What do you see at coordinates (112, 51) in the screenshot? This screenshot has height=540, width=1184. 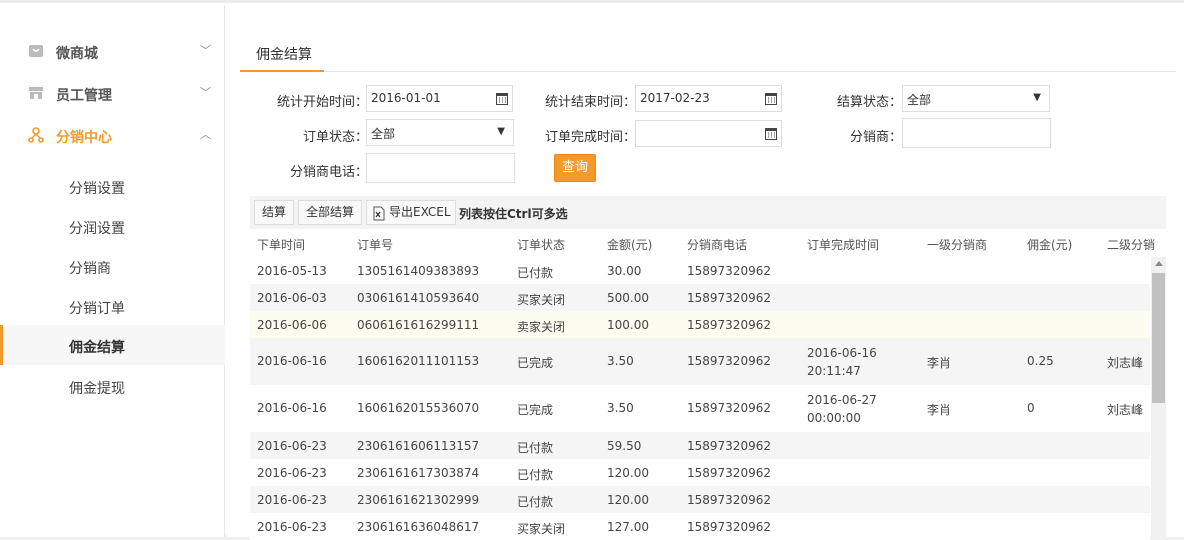 I see `sidebar-group-micro-mall: 微商城 ﹀` at bounding box center [112, 51].